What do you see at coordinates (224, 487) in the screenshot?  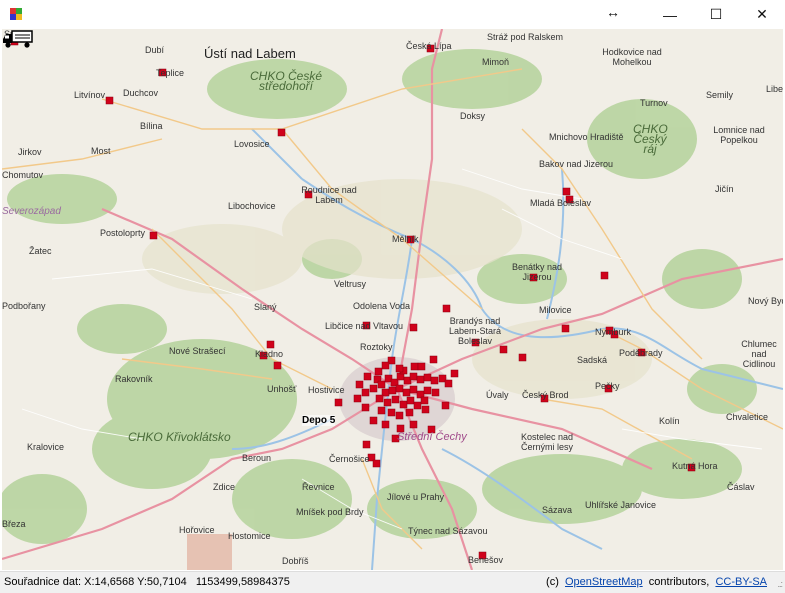 I see `place-label: Zdice` at bounding box center [224, 487].